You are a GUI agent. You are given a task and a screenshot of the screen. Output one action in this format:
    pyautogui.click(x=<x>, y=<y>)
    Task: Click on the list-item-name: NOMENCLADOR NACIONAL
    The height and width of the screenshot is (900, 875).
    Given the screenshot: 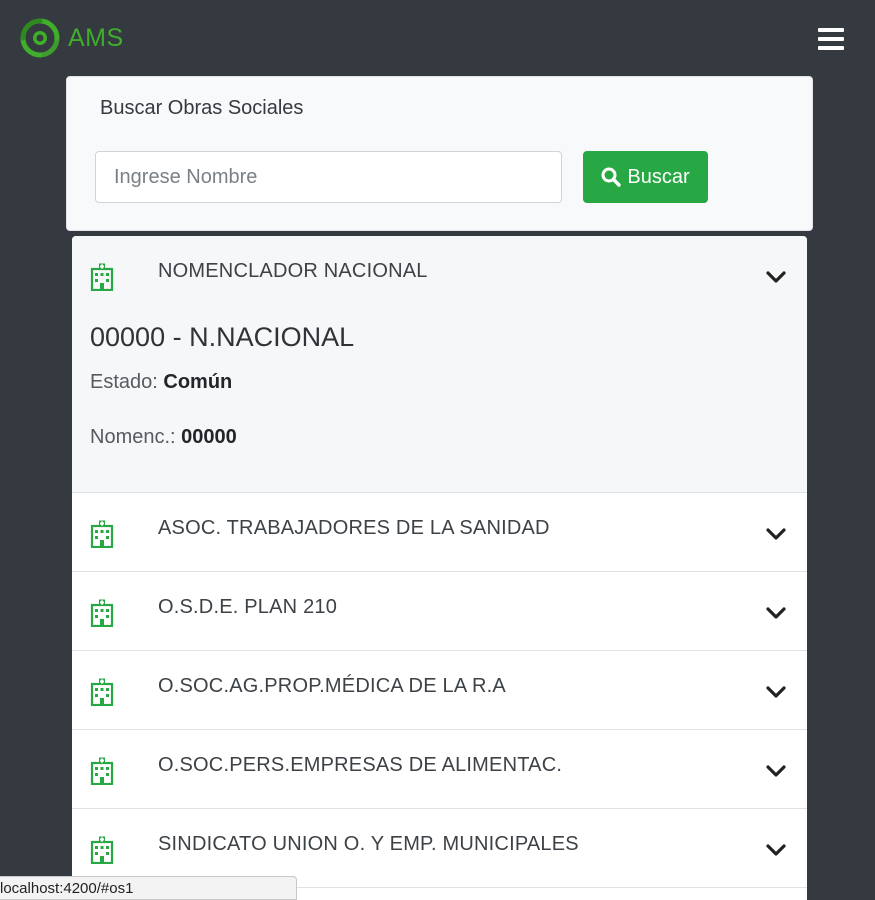 What is the action you would take?
    pyautogui.click(x=293, y=271)
    